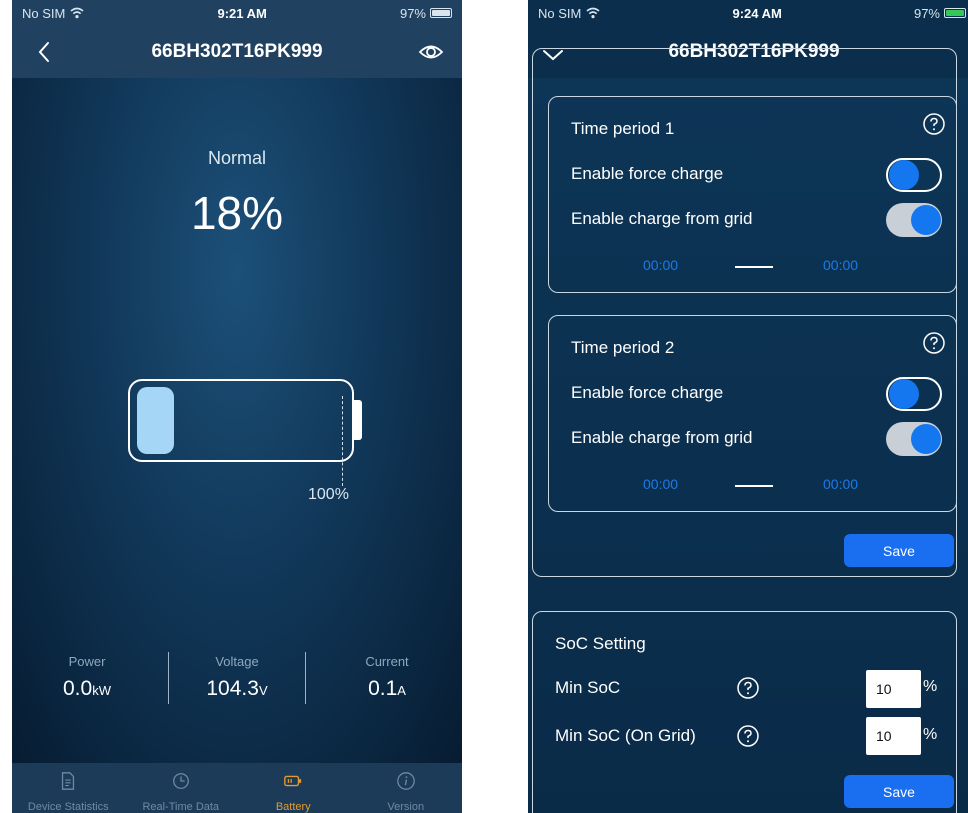  I want to click on tab-real-time-data: Real-Time Data, so click(181, 788).